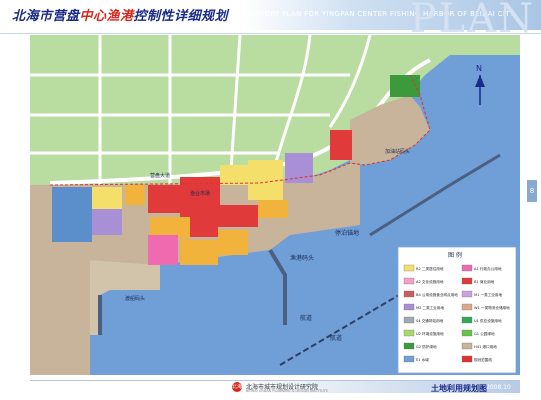 This screenshot has width=541, height=400. Describe the element at coordinates (135, 298) in the screenshot. I see `label-ferry: 渡船码头` at that location.